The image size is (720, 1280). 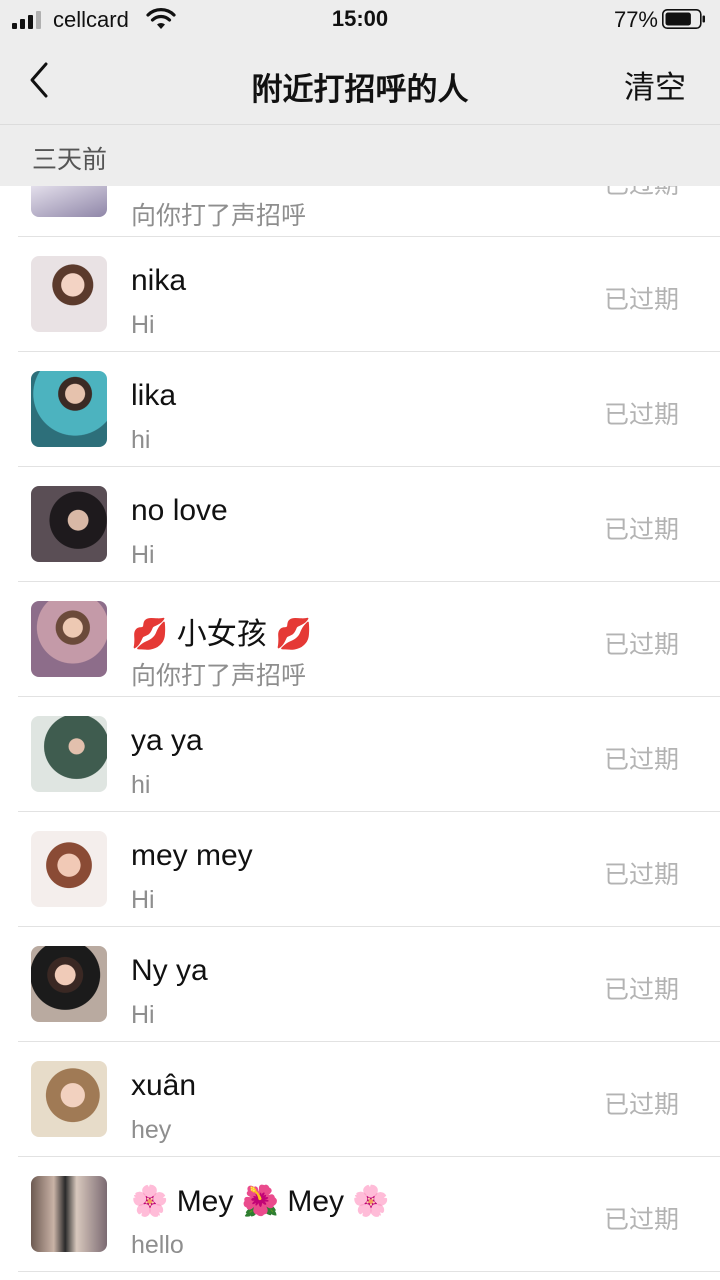 What do you see at coordinates (179, 510) in the screenshot?
I see `list-item-name: no love` at bounding box center [179, 510].